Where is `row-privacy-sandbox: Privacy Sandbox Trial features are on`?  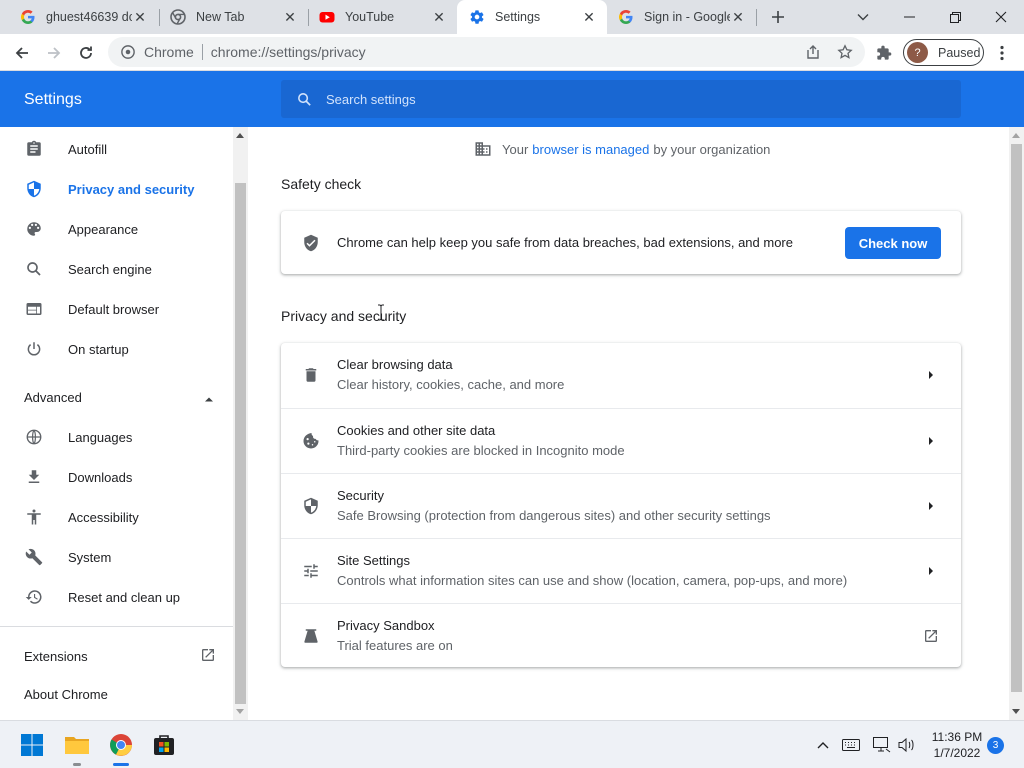
row-privacy-sandbox: Privacy Sandbox Trial features are on is located at coordinates (621, 635).